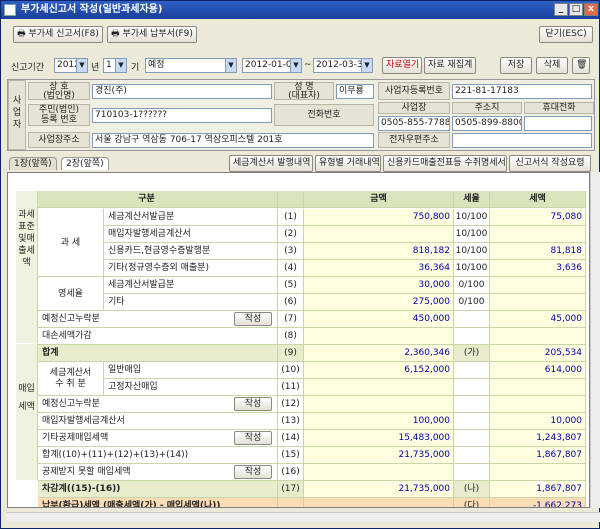 The width and height of the screenshot is (600, 529). Describe the element at coordinates (379, 285) in the screenshot. I see `amount-cell: 30,000` at that location.